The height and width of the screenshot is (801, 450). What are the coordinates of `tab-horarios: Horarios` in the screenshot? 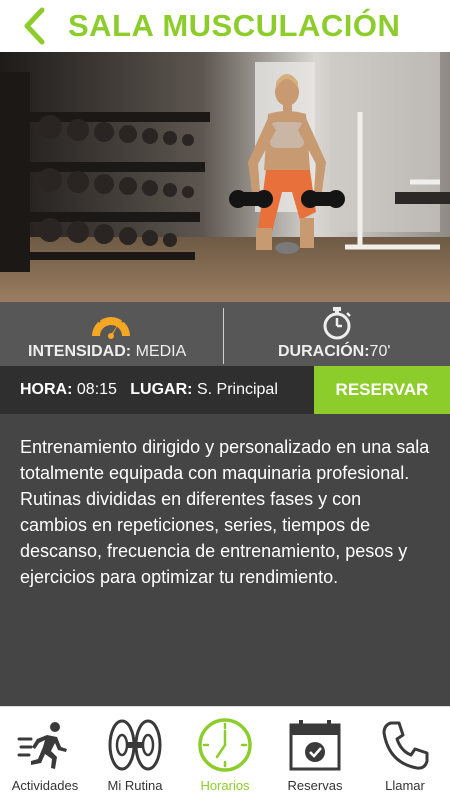 It's located at (225, 754).